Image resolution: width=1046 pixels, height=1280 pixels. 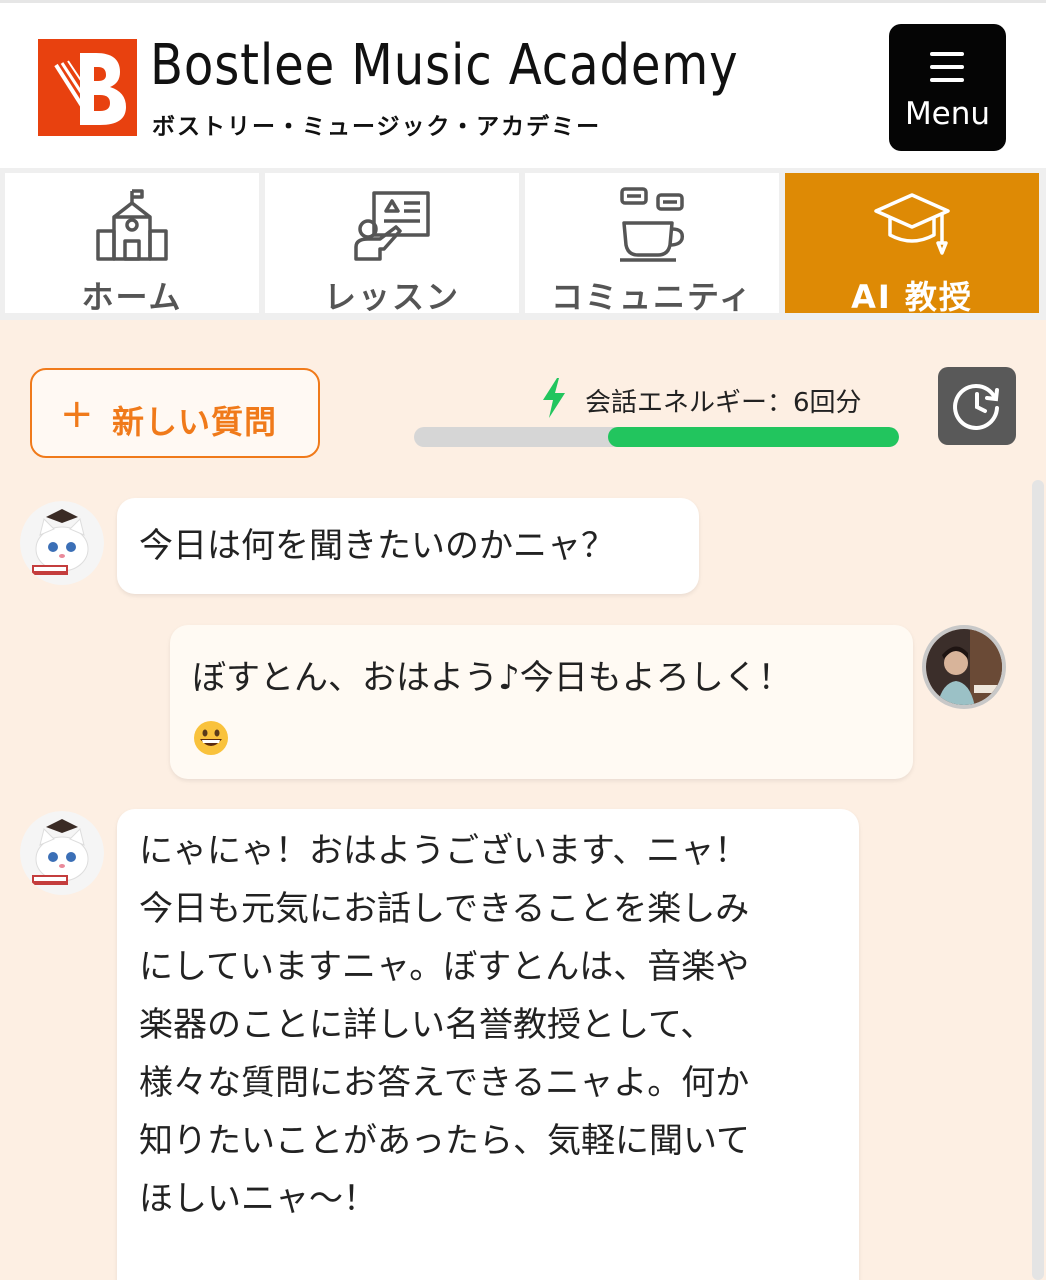 I want to click on lesson-board-icon, so click(x=392, y=226).